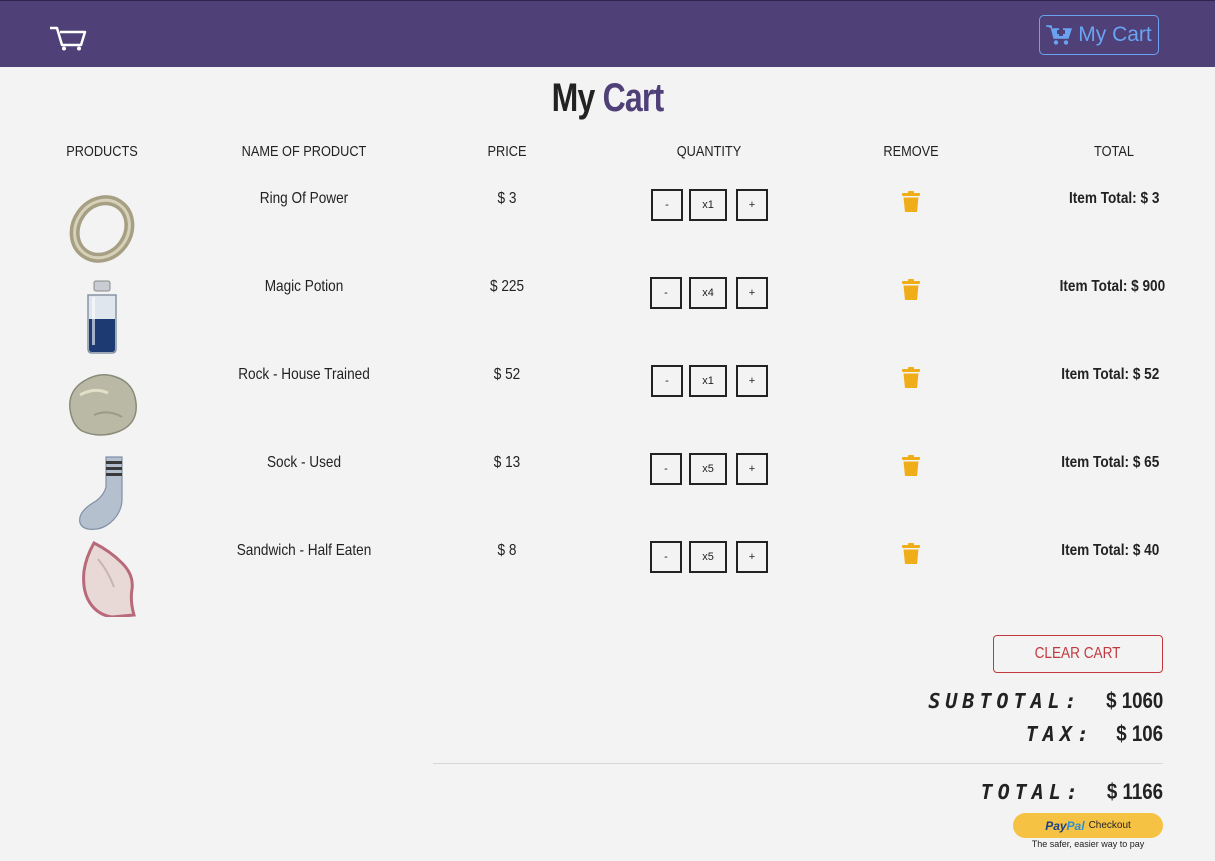  What do you see at coordinates (1134, 700) in the screenshot?
I see `subtotal-value: $ 1060` at bounding box center [1134, 700].